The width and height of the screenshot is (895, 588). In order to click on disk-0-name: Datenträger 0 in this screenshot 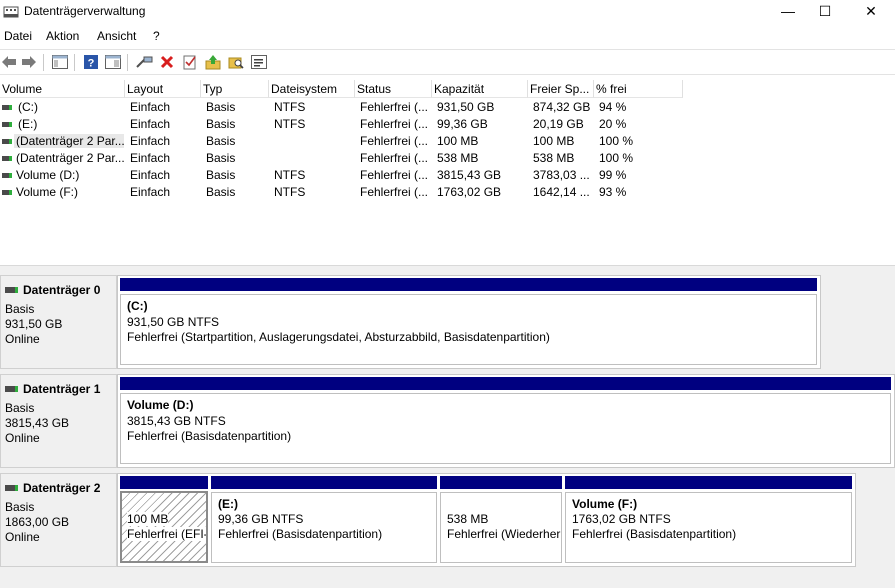, I will do `click(52, 290)`.